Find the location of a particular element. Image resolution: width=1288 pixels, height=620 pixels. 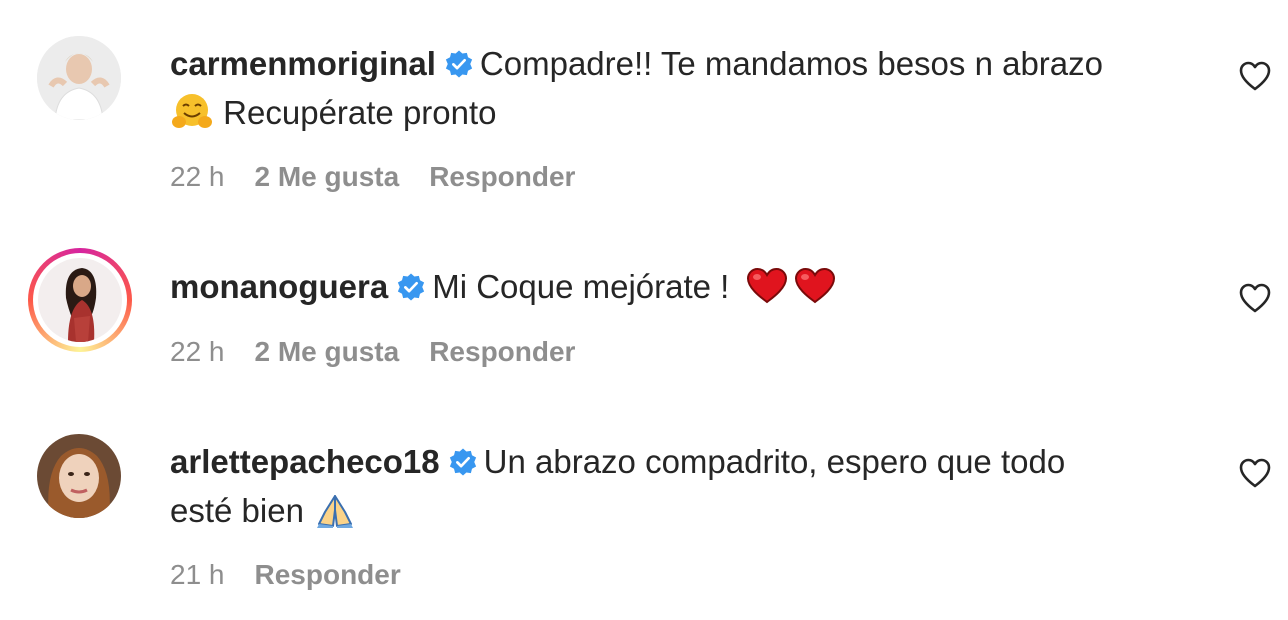

comment-meta: 21 h Responder is located at coordinates (300, 575).